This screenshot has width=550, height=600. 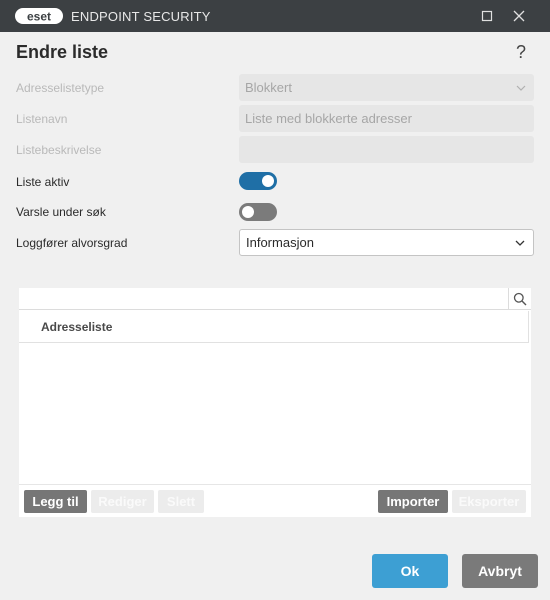 I want to click on help-icon: ?, so click(x=521, y=52).